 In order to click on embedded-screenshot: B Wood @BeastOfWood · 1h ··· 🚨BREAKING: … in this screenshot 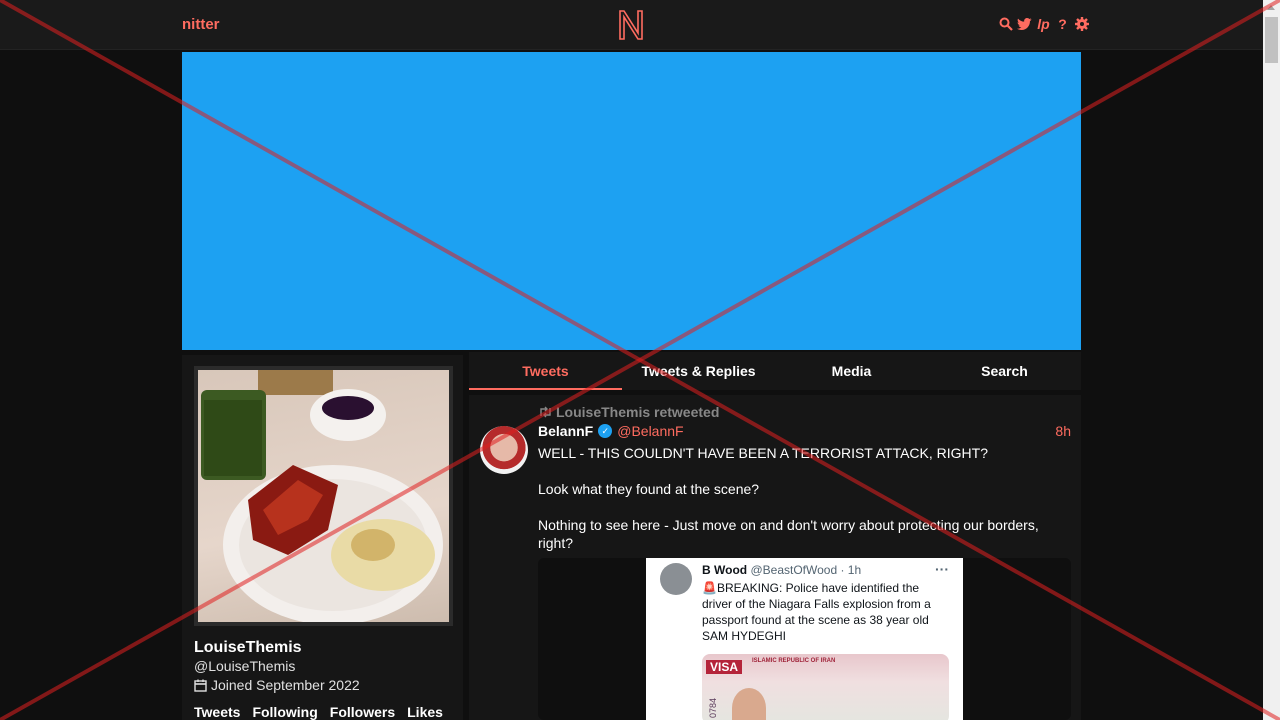, I will do `click(804, 639)`.